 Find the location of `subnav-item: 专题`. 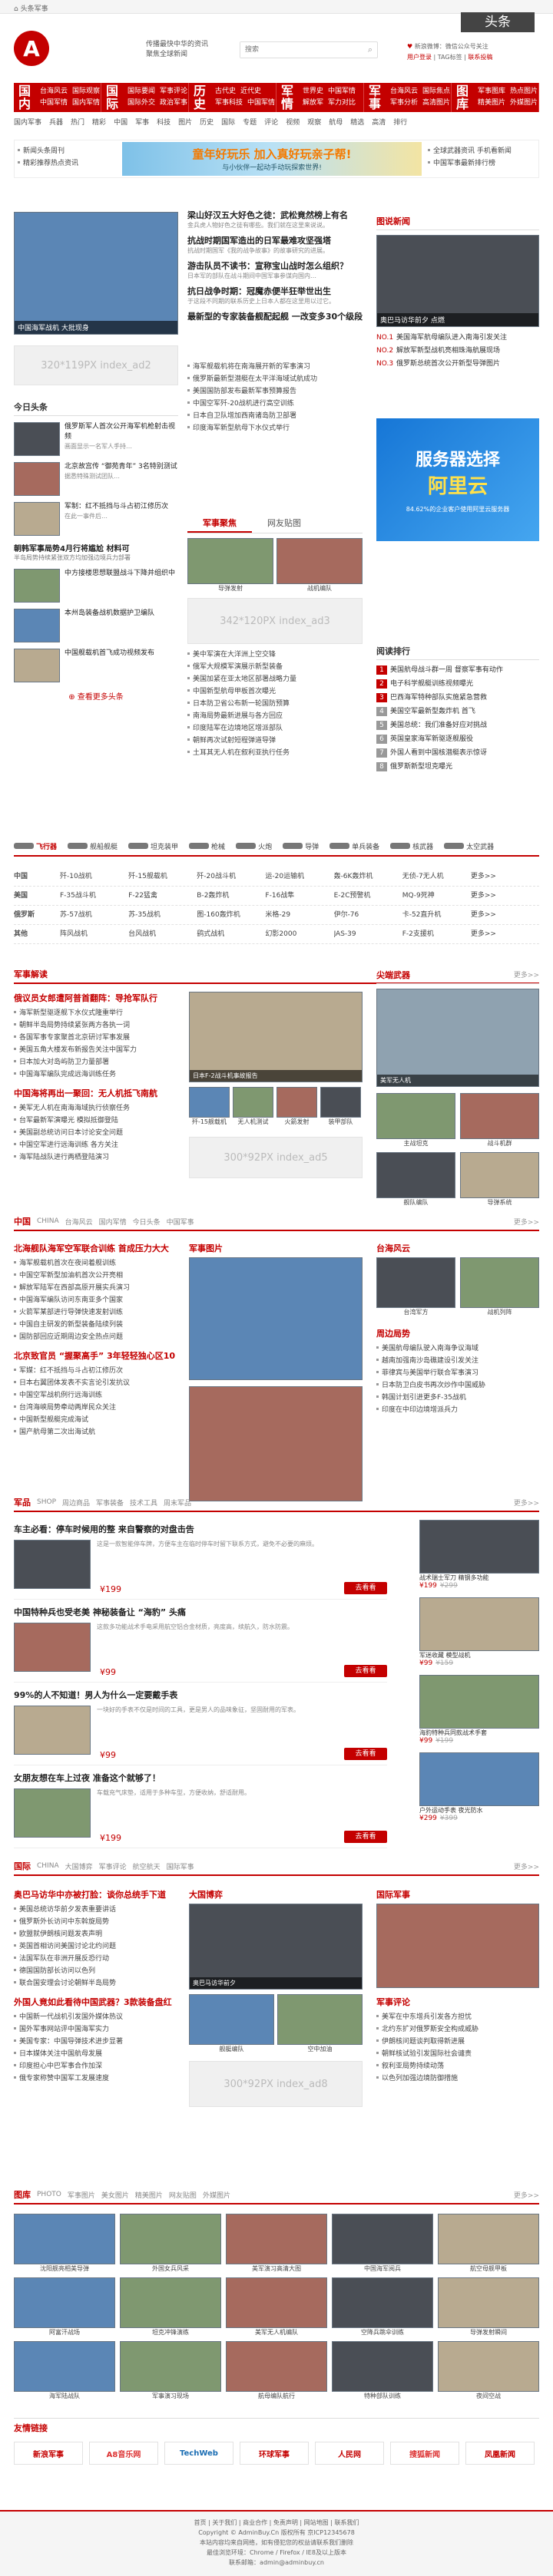

subnav-item: 专题 is located at coordinates (250, 123).